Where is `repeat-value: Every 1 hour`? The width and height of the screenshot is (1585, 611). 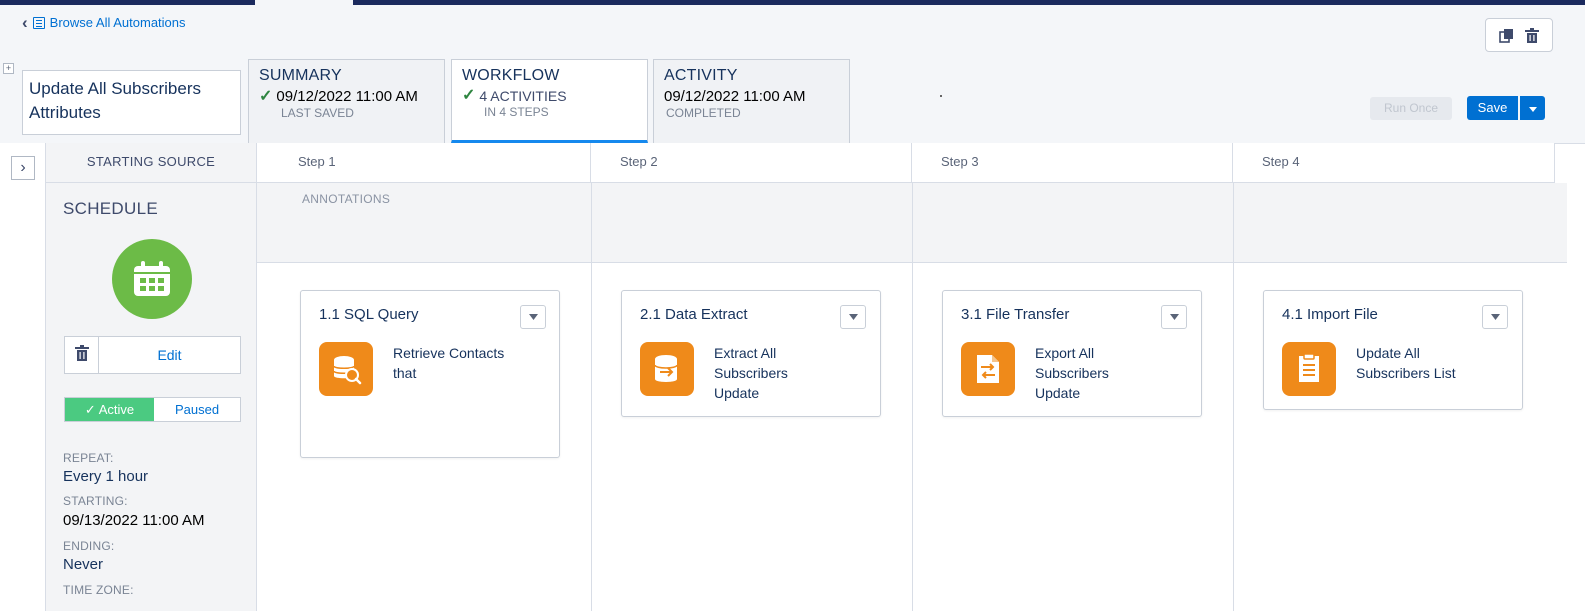
repeat-value: Every 1 hour is located at coordinates (106, 476).